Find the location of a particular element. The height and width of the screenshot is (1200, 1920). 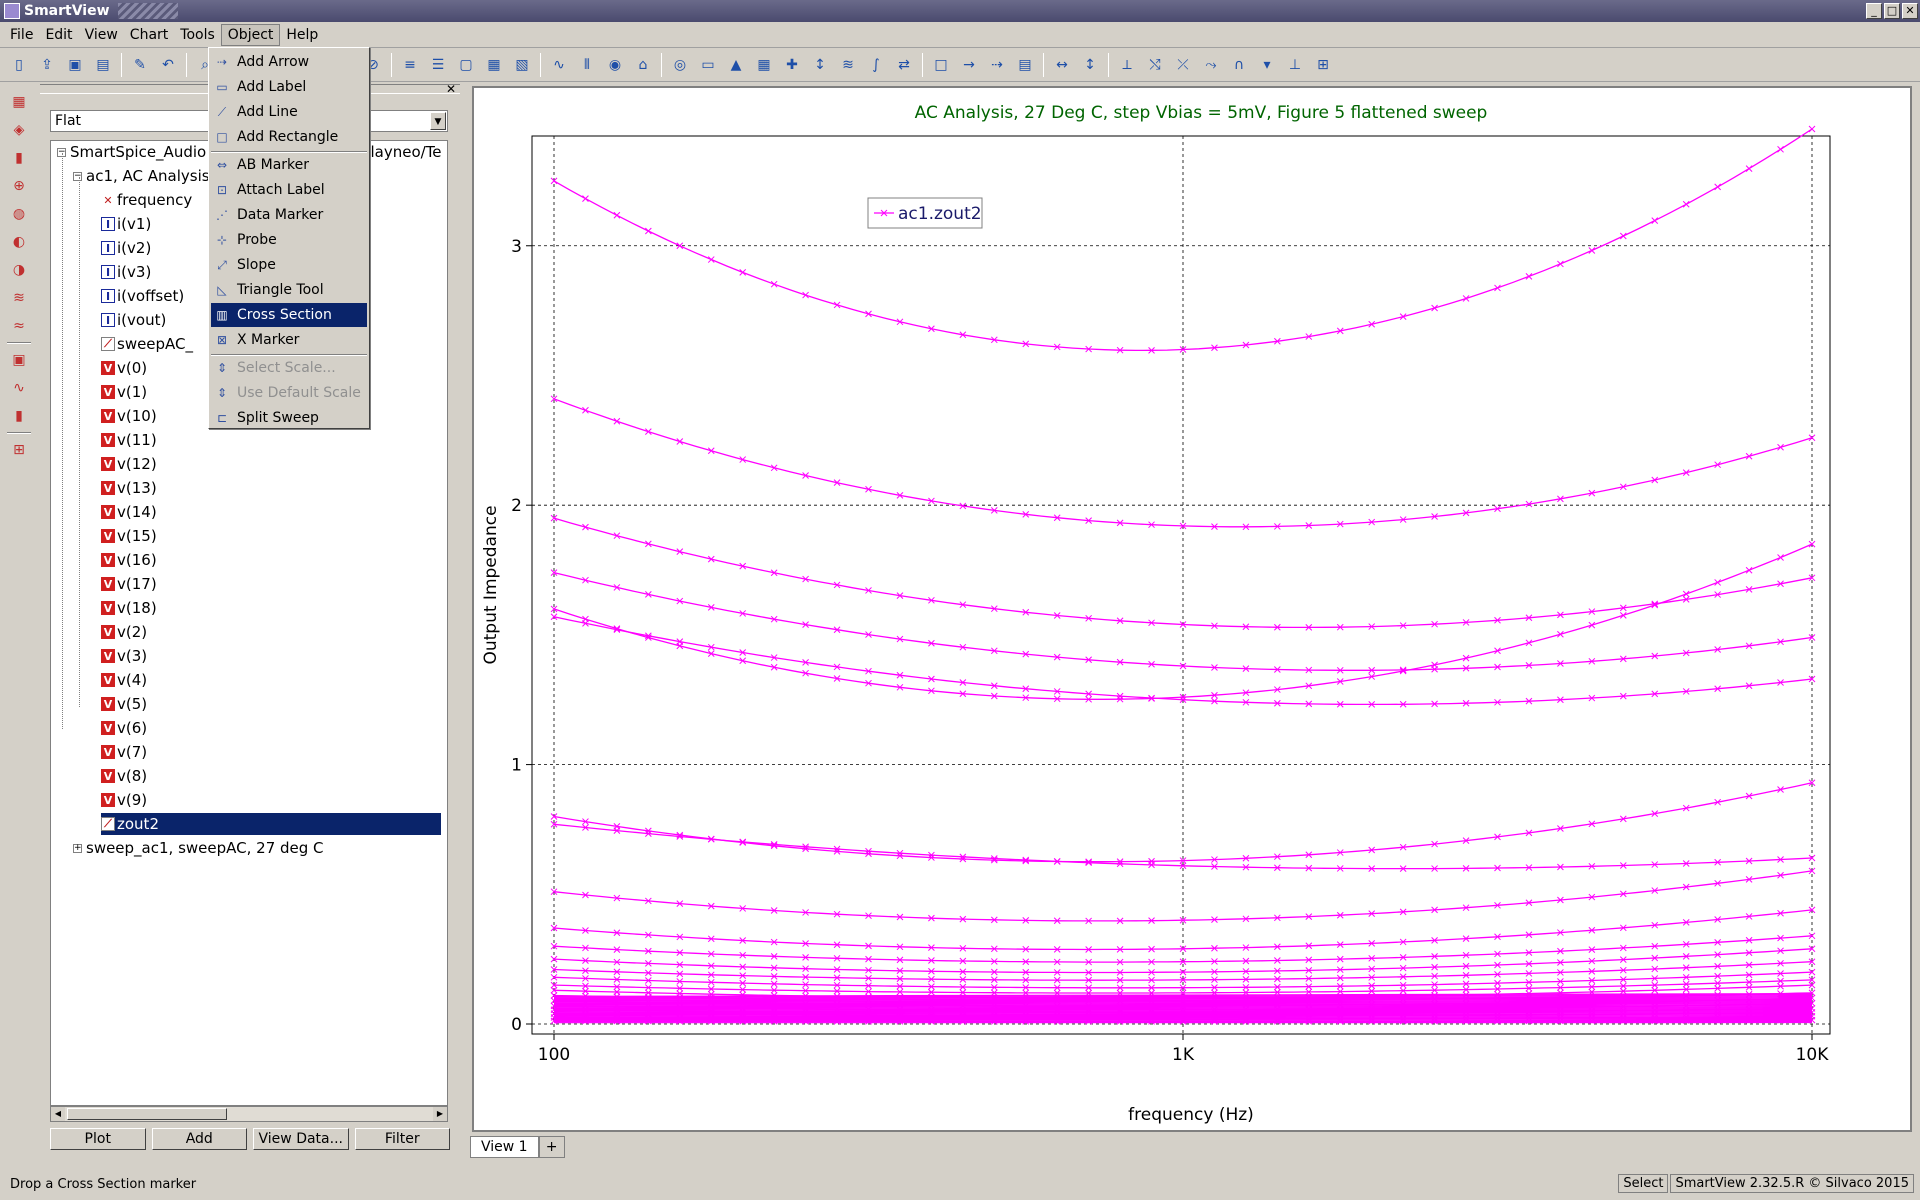

tree-vector-item: Vv(14) is located at coordinates (129, 512).